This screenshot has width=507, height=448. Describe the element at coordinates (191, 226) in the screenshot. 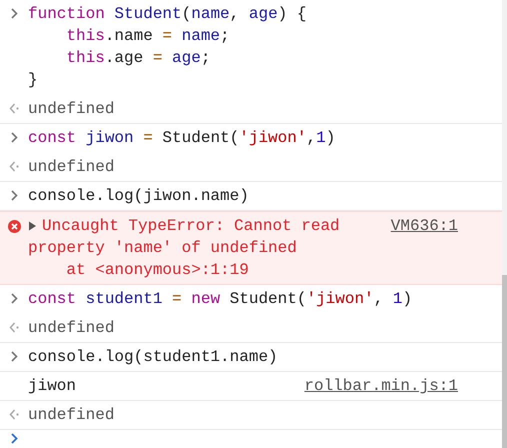

I see `error-message: Uncaught TypeError: Cannot read` at that location.